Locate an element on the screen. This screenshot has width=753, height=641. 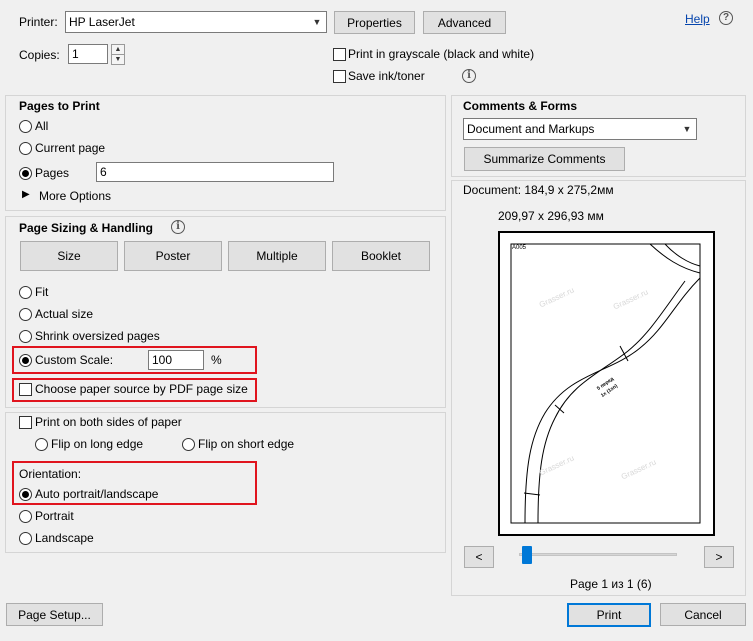
comments-forms-title: Comments & Forms is located at coordinates (520, 106).